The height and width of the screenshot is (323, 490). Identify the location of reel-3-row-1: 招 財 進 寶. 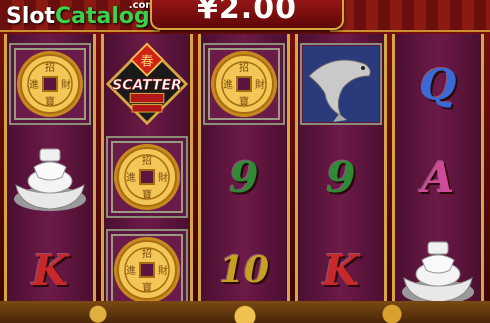
(244, 84).